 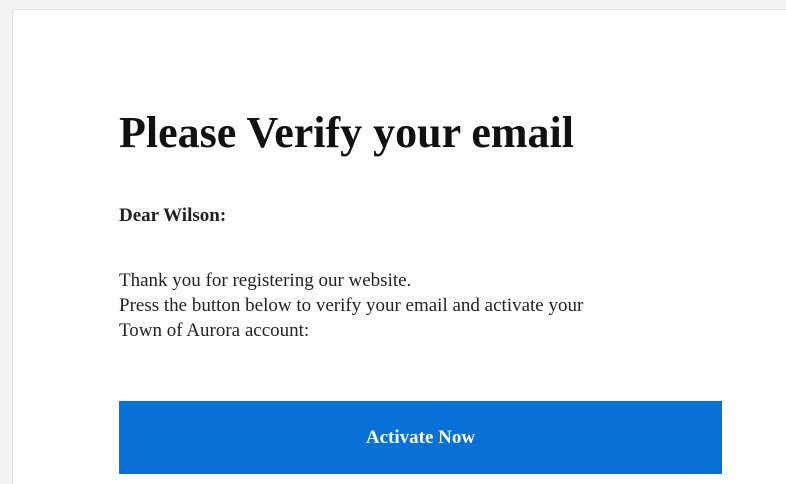 I want to click on email-body-line: Town of Aurora account:, so click(x=214, y=330).